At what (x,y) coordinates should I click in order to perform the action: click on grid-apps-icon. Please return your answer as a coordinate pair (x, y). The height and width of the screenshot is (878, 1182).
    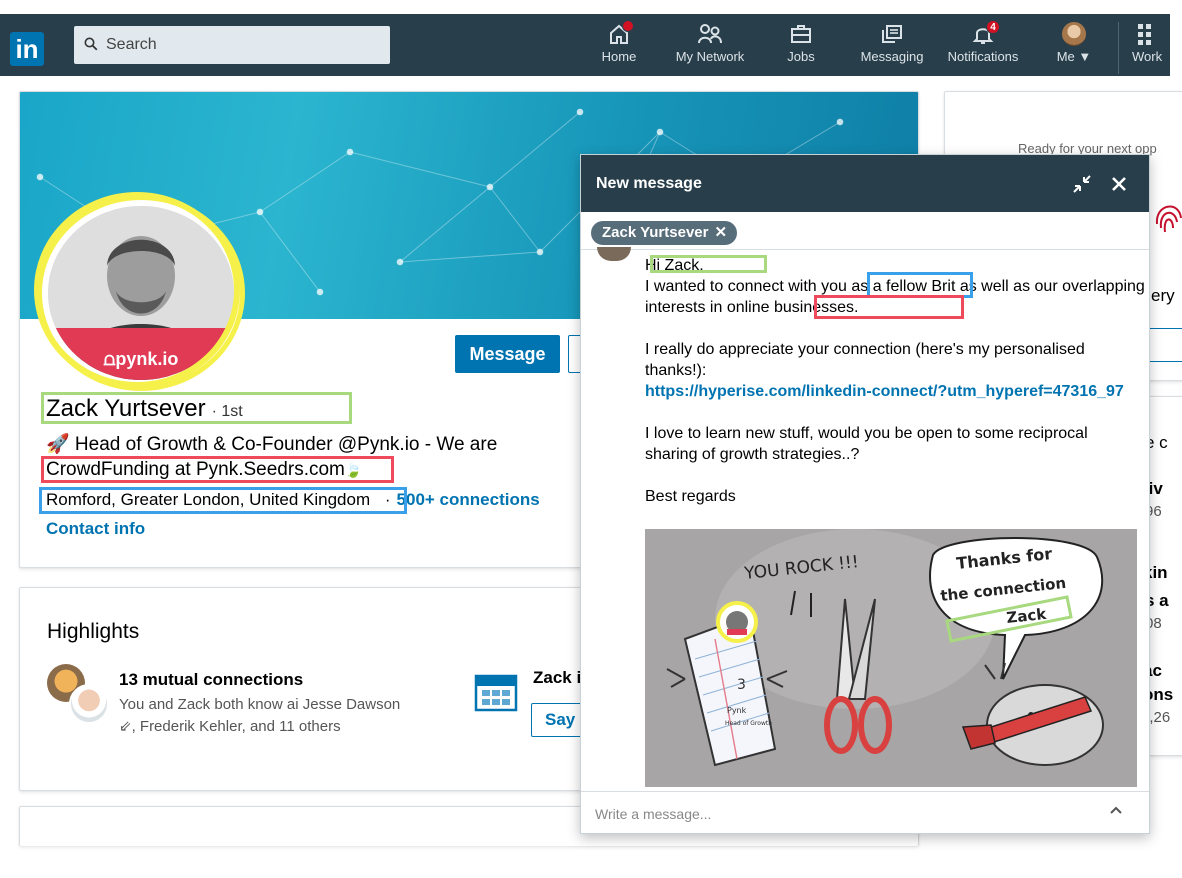
    Looking at the image, I should click on (1144, 34).